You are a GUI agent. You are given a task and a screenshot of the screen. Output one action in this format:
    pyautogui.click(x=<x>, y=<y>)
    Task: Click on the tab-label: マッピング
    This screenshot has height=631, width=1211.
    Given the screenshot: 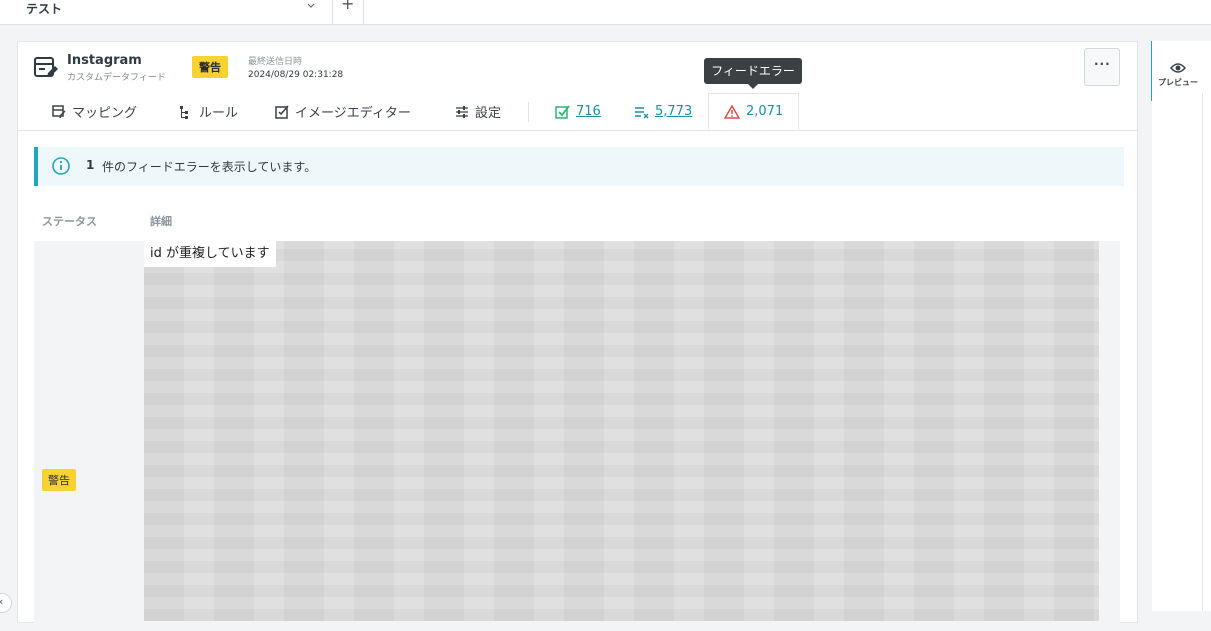 What is the action you would take?
    pyautogui.click(x=105, y=113)
    